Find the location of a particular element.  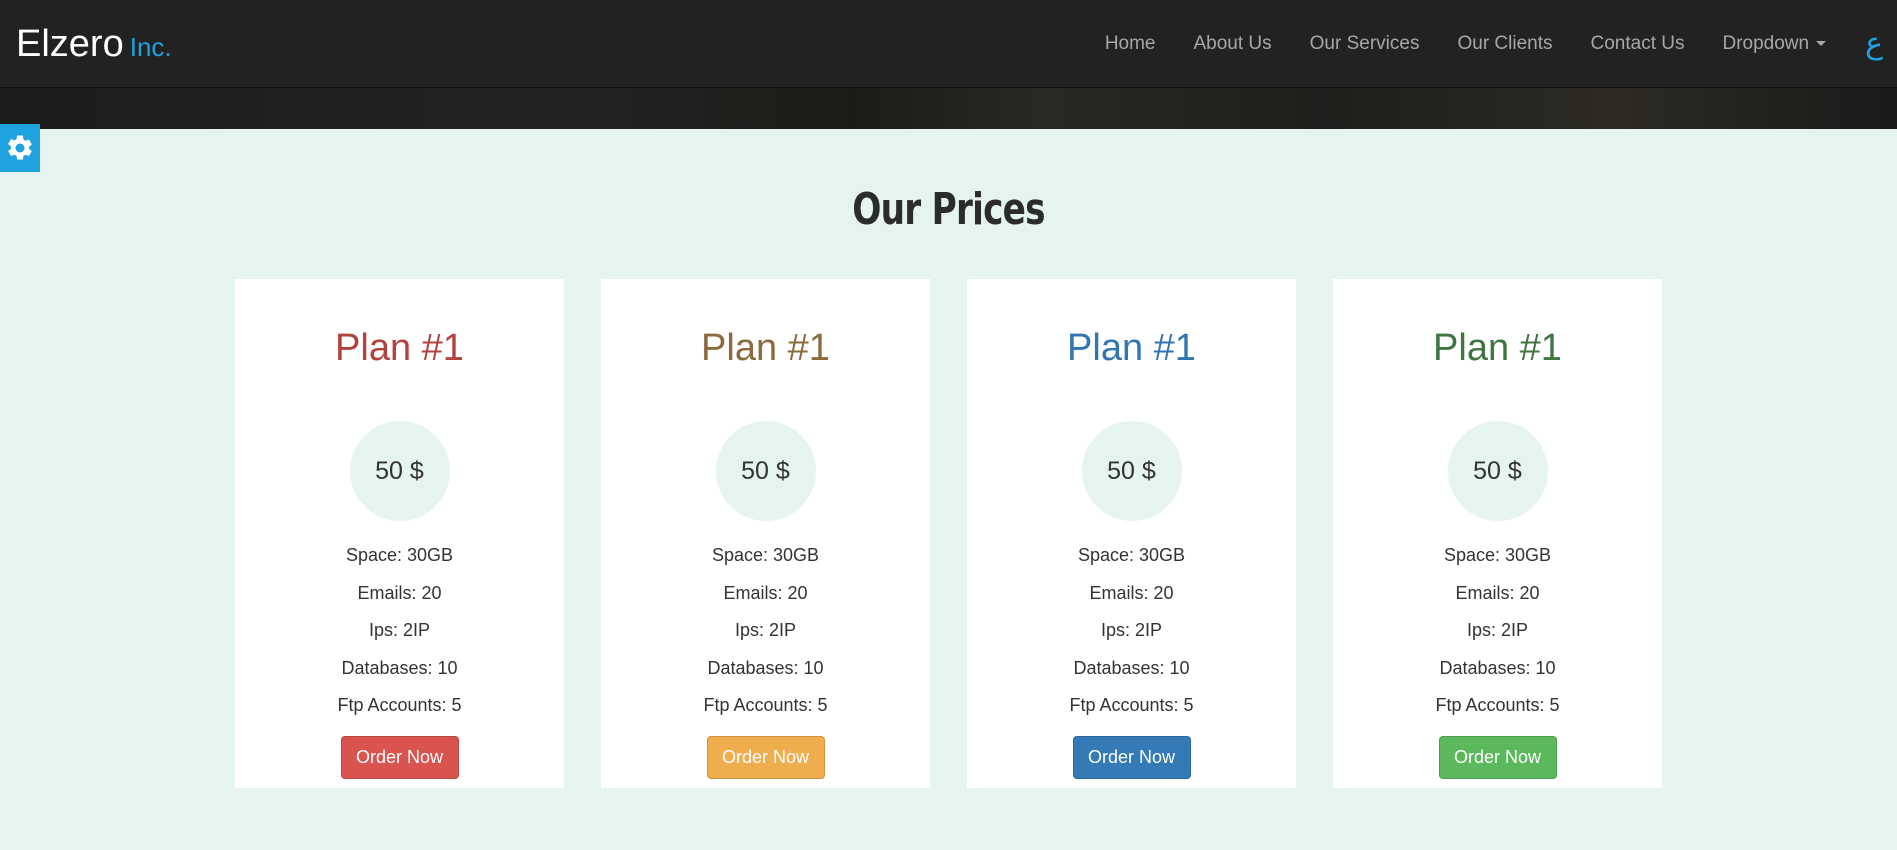

gear-icon is located at coordinates (20, 147).